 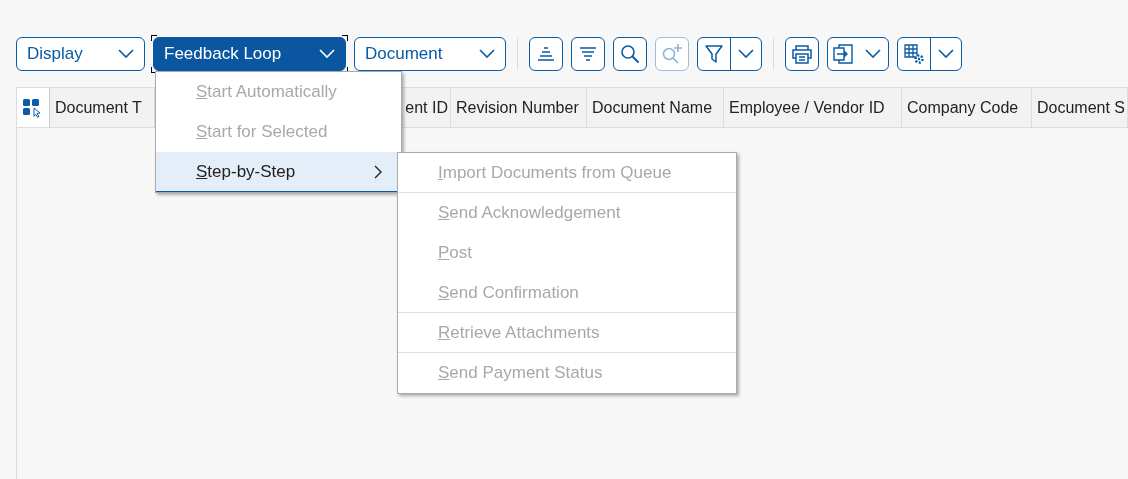 What do you see at coordinates (967, 107) in the screenshot?
I see `column-header: Company Code` at bounding box center [967, 107].